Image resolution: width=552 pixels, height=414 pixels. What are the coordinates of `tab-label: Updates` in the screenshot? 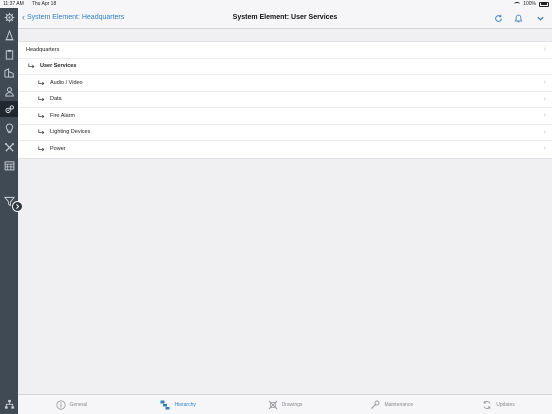 It's located at (505, 404).